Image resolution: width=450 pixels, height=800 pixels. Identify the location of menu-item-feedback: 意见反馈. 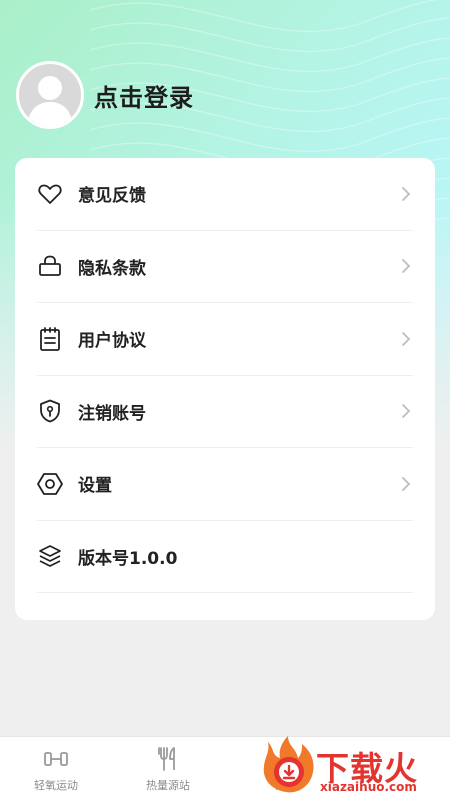
(225, 194).